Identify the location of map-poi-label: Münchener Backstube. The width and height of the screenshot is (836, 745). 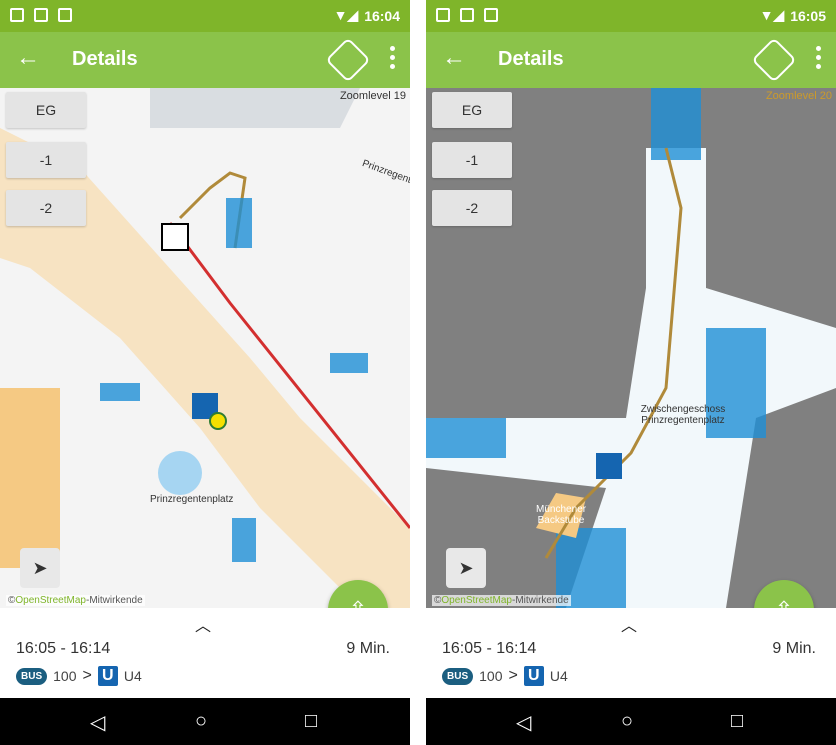
(561, 515).